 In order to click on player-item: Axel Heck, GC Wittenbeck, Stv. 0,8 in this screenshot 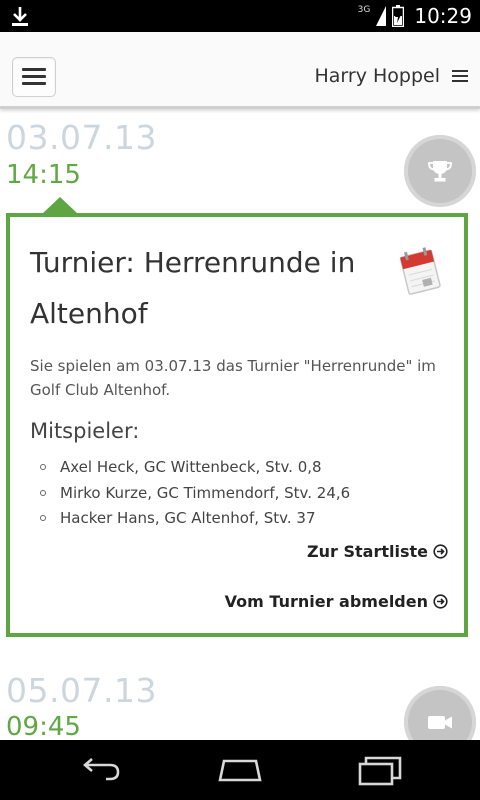, I will do `click(190, 468)`.